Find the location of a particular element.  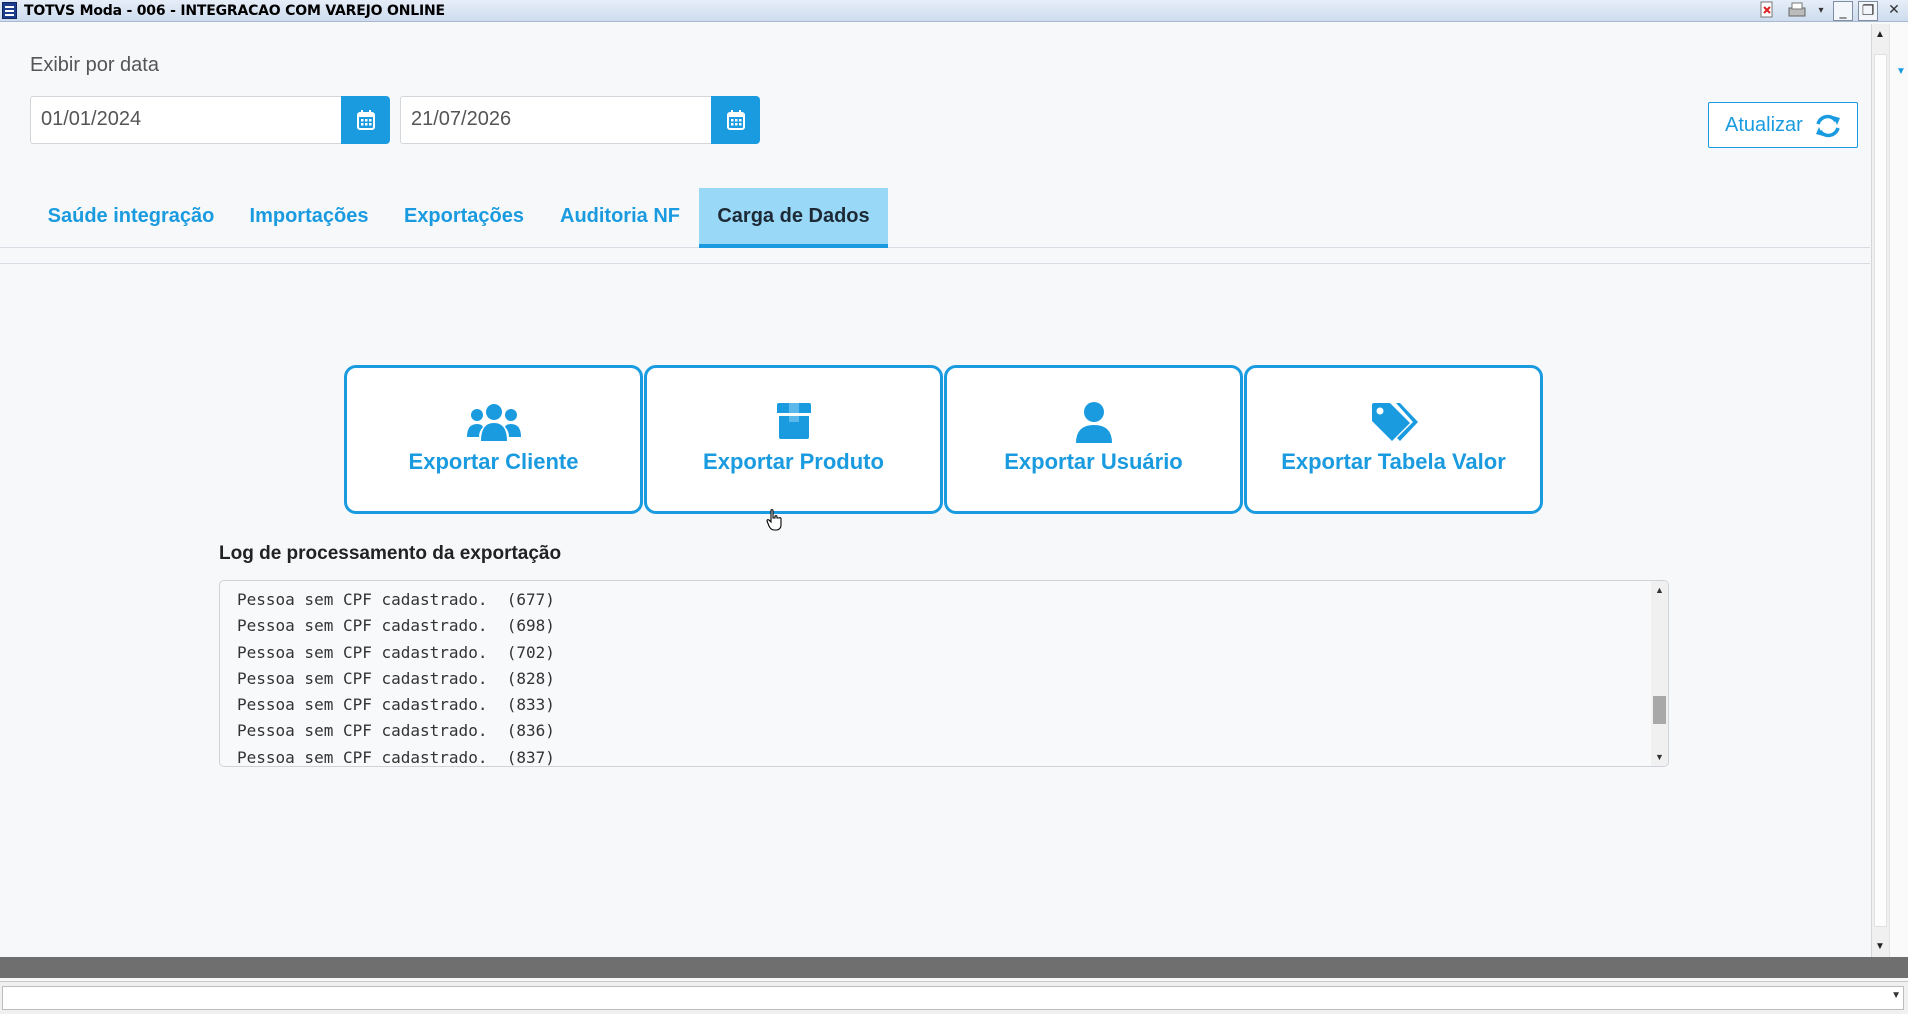

page-scrollbar: ▲ ▼ is located at coordinates (1880, 490).